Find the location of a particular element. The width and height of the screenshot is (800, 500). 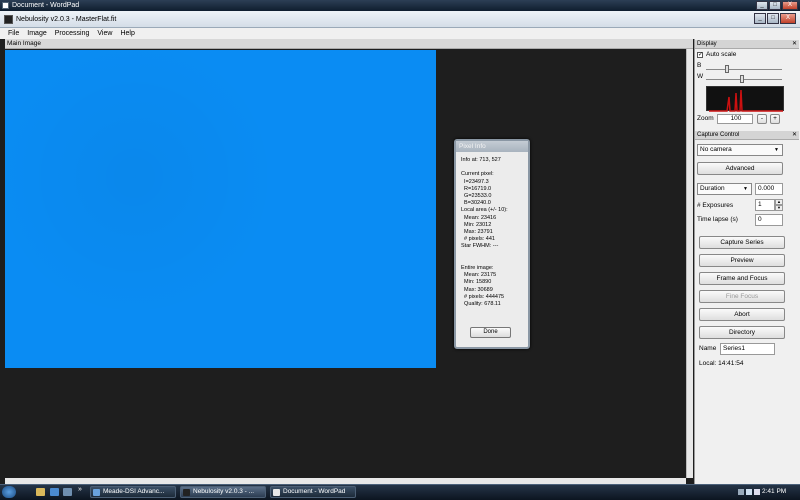

w-label: W is located at coordinates (700, 76).